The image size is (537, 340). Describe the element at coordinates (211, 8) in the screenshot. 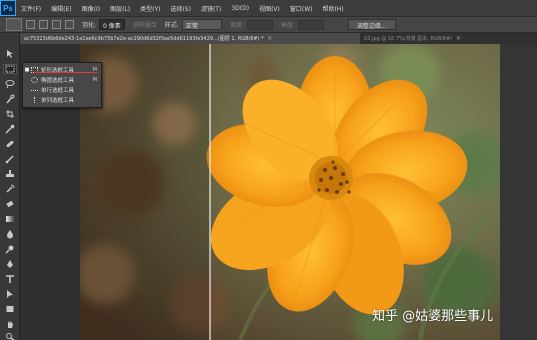

I see `menu-filter: 滤镜(T)` at that location.